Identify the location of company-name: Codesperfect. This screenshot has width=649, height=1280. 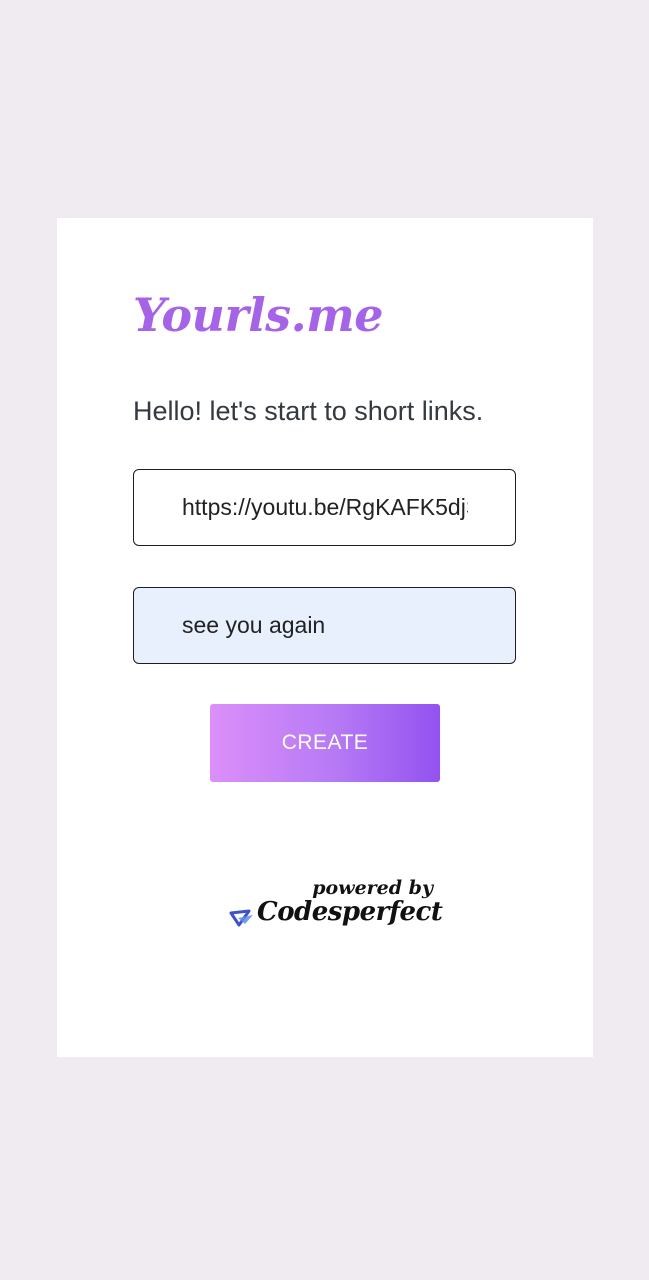
(350, 912).